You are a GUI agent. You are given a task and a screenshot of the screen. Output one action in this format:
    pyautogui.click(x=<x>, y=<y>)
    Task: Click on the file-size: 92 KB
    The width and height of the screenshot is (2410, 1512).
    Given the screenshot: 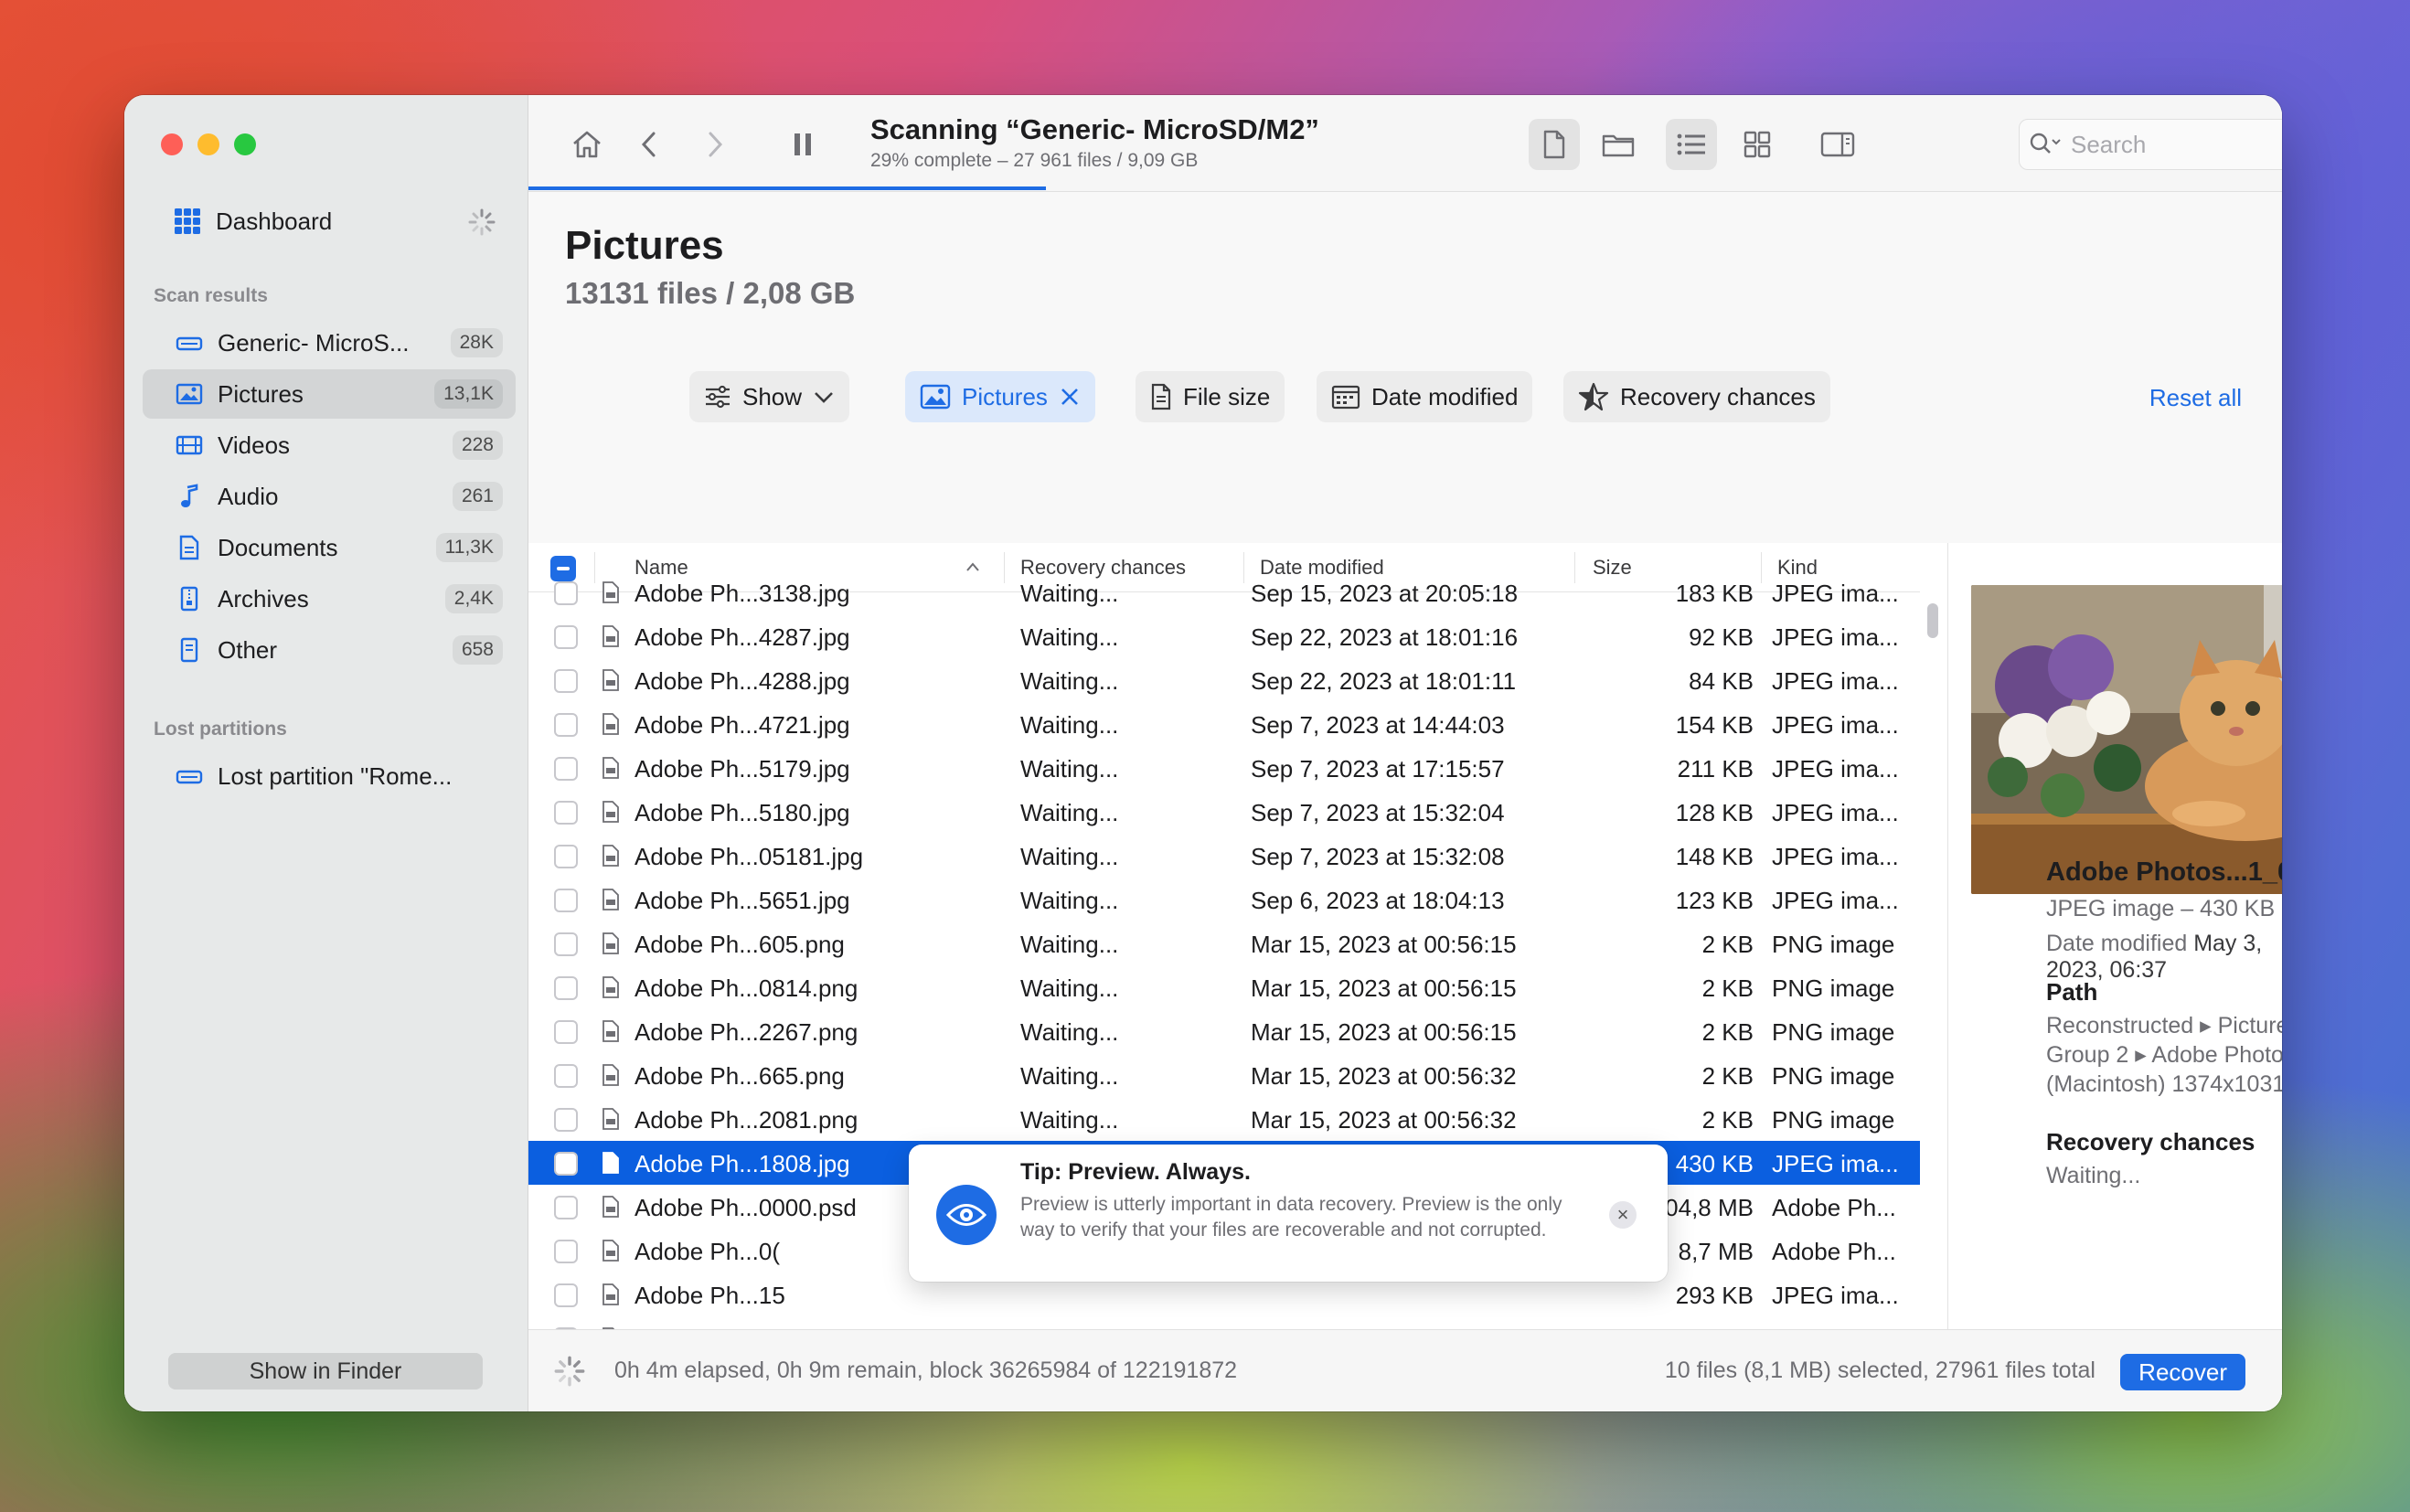 What is the action you would take?
    pyautogui.click(x=1721, y=637)
    